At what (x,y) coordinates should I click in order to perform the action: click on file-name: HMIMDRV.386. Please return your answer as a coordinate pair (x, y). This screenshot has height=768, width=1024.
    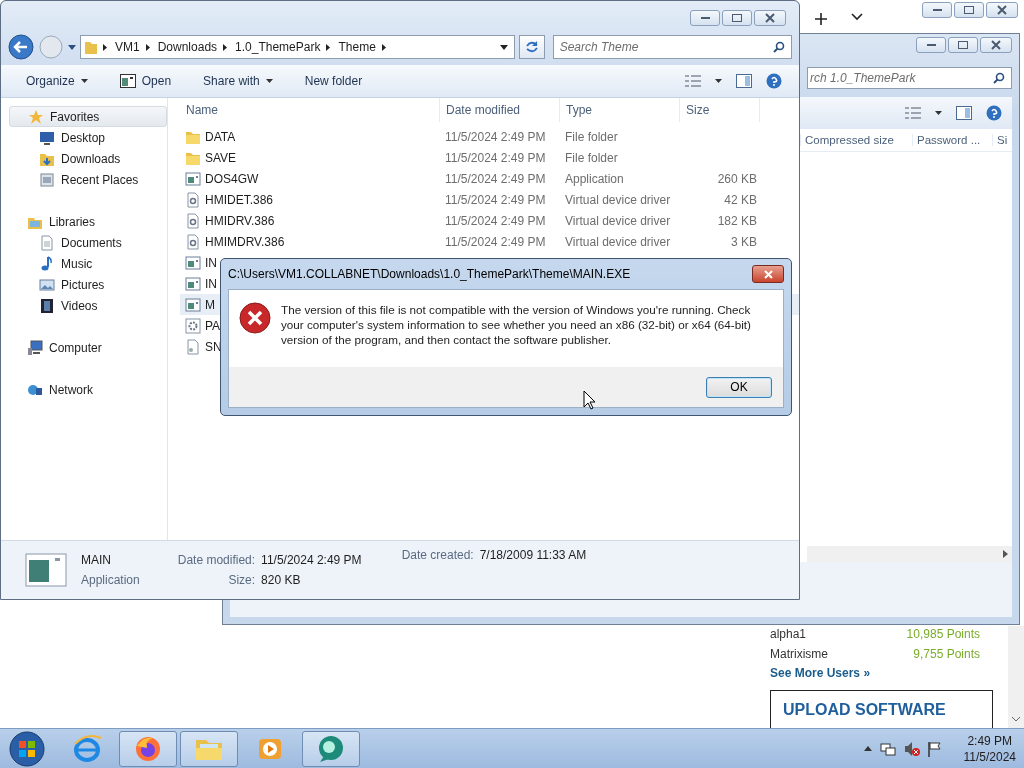
    Looking at the image, I should click on (245, 241).